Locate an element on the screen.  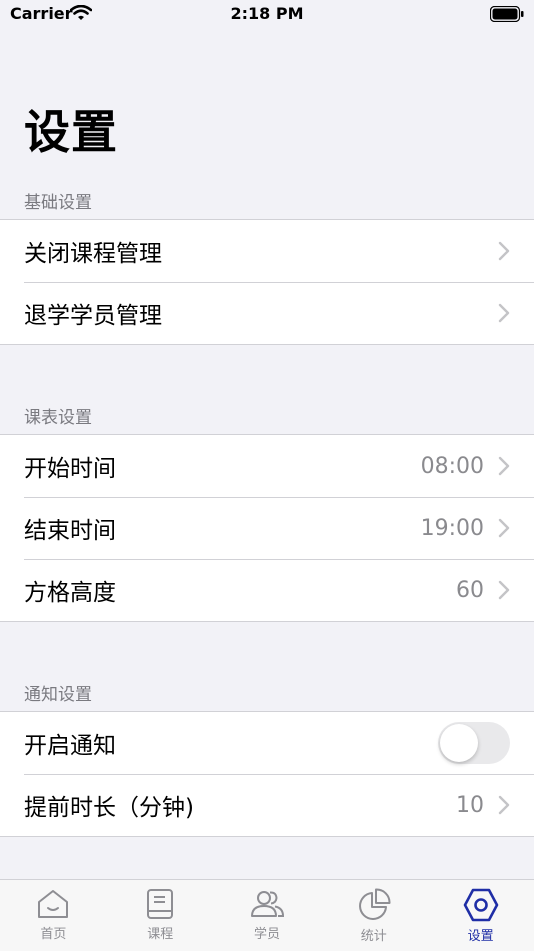
row-start-time: 开始时间 08:00 is located at coordinates (267, 466).